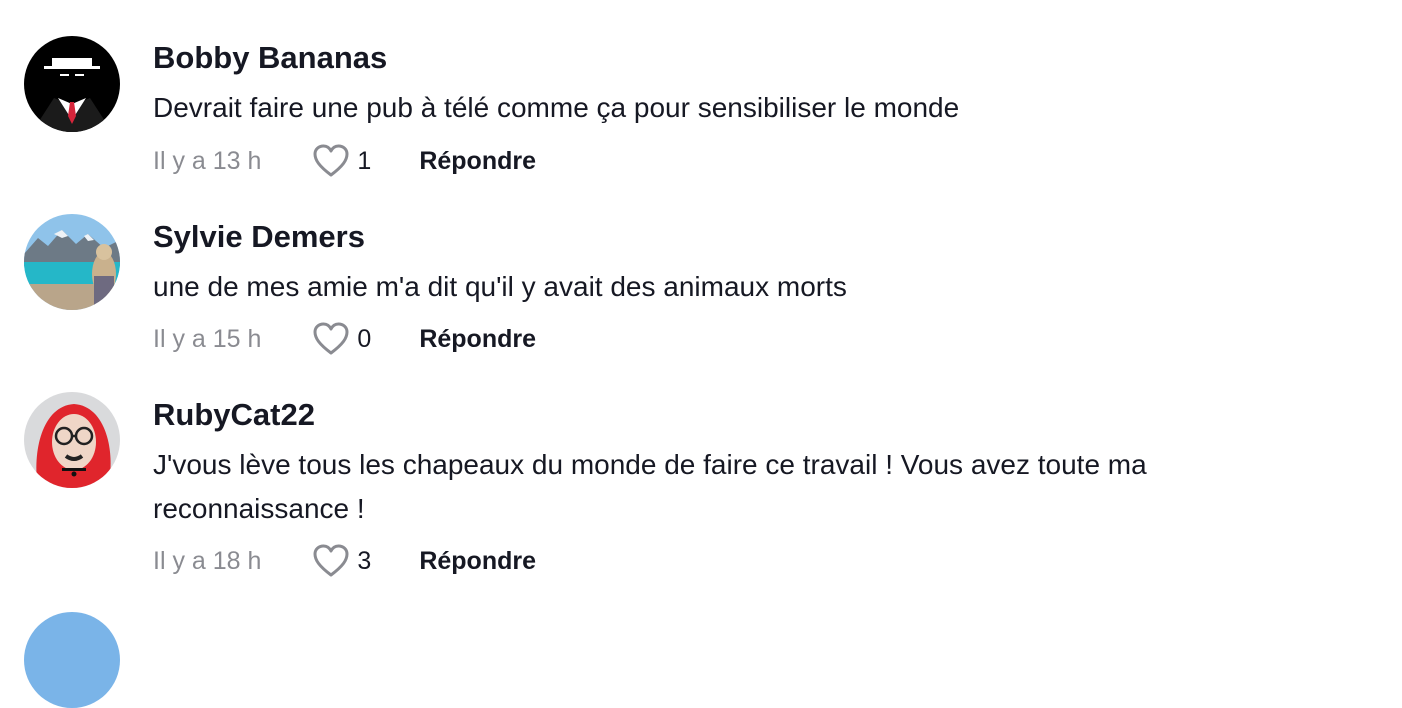  I want to click on comment-time: Il y a 18 h, so click(207, 560).